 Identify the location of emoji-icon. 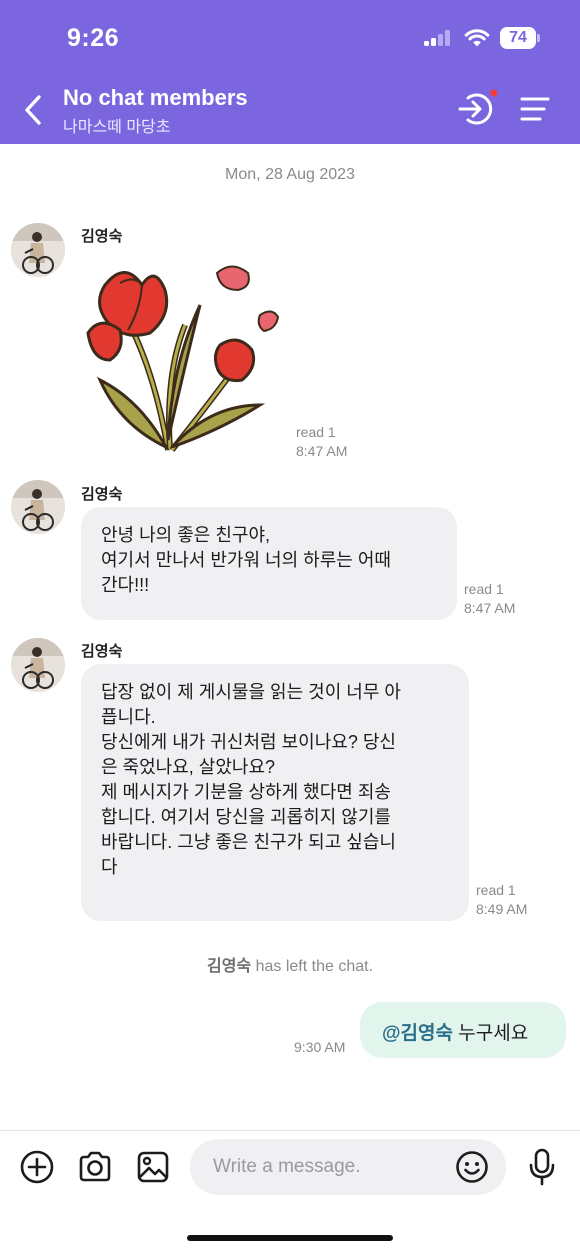
(472, 1167).